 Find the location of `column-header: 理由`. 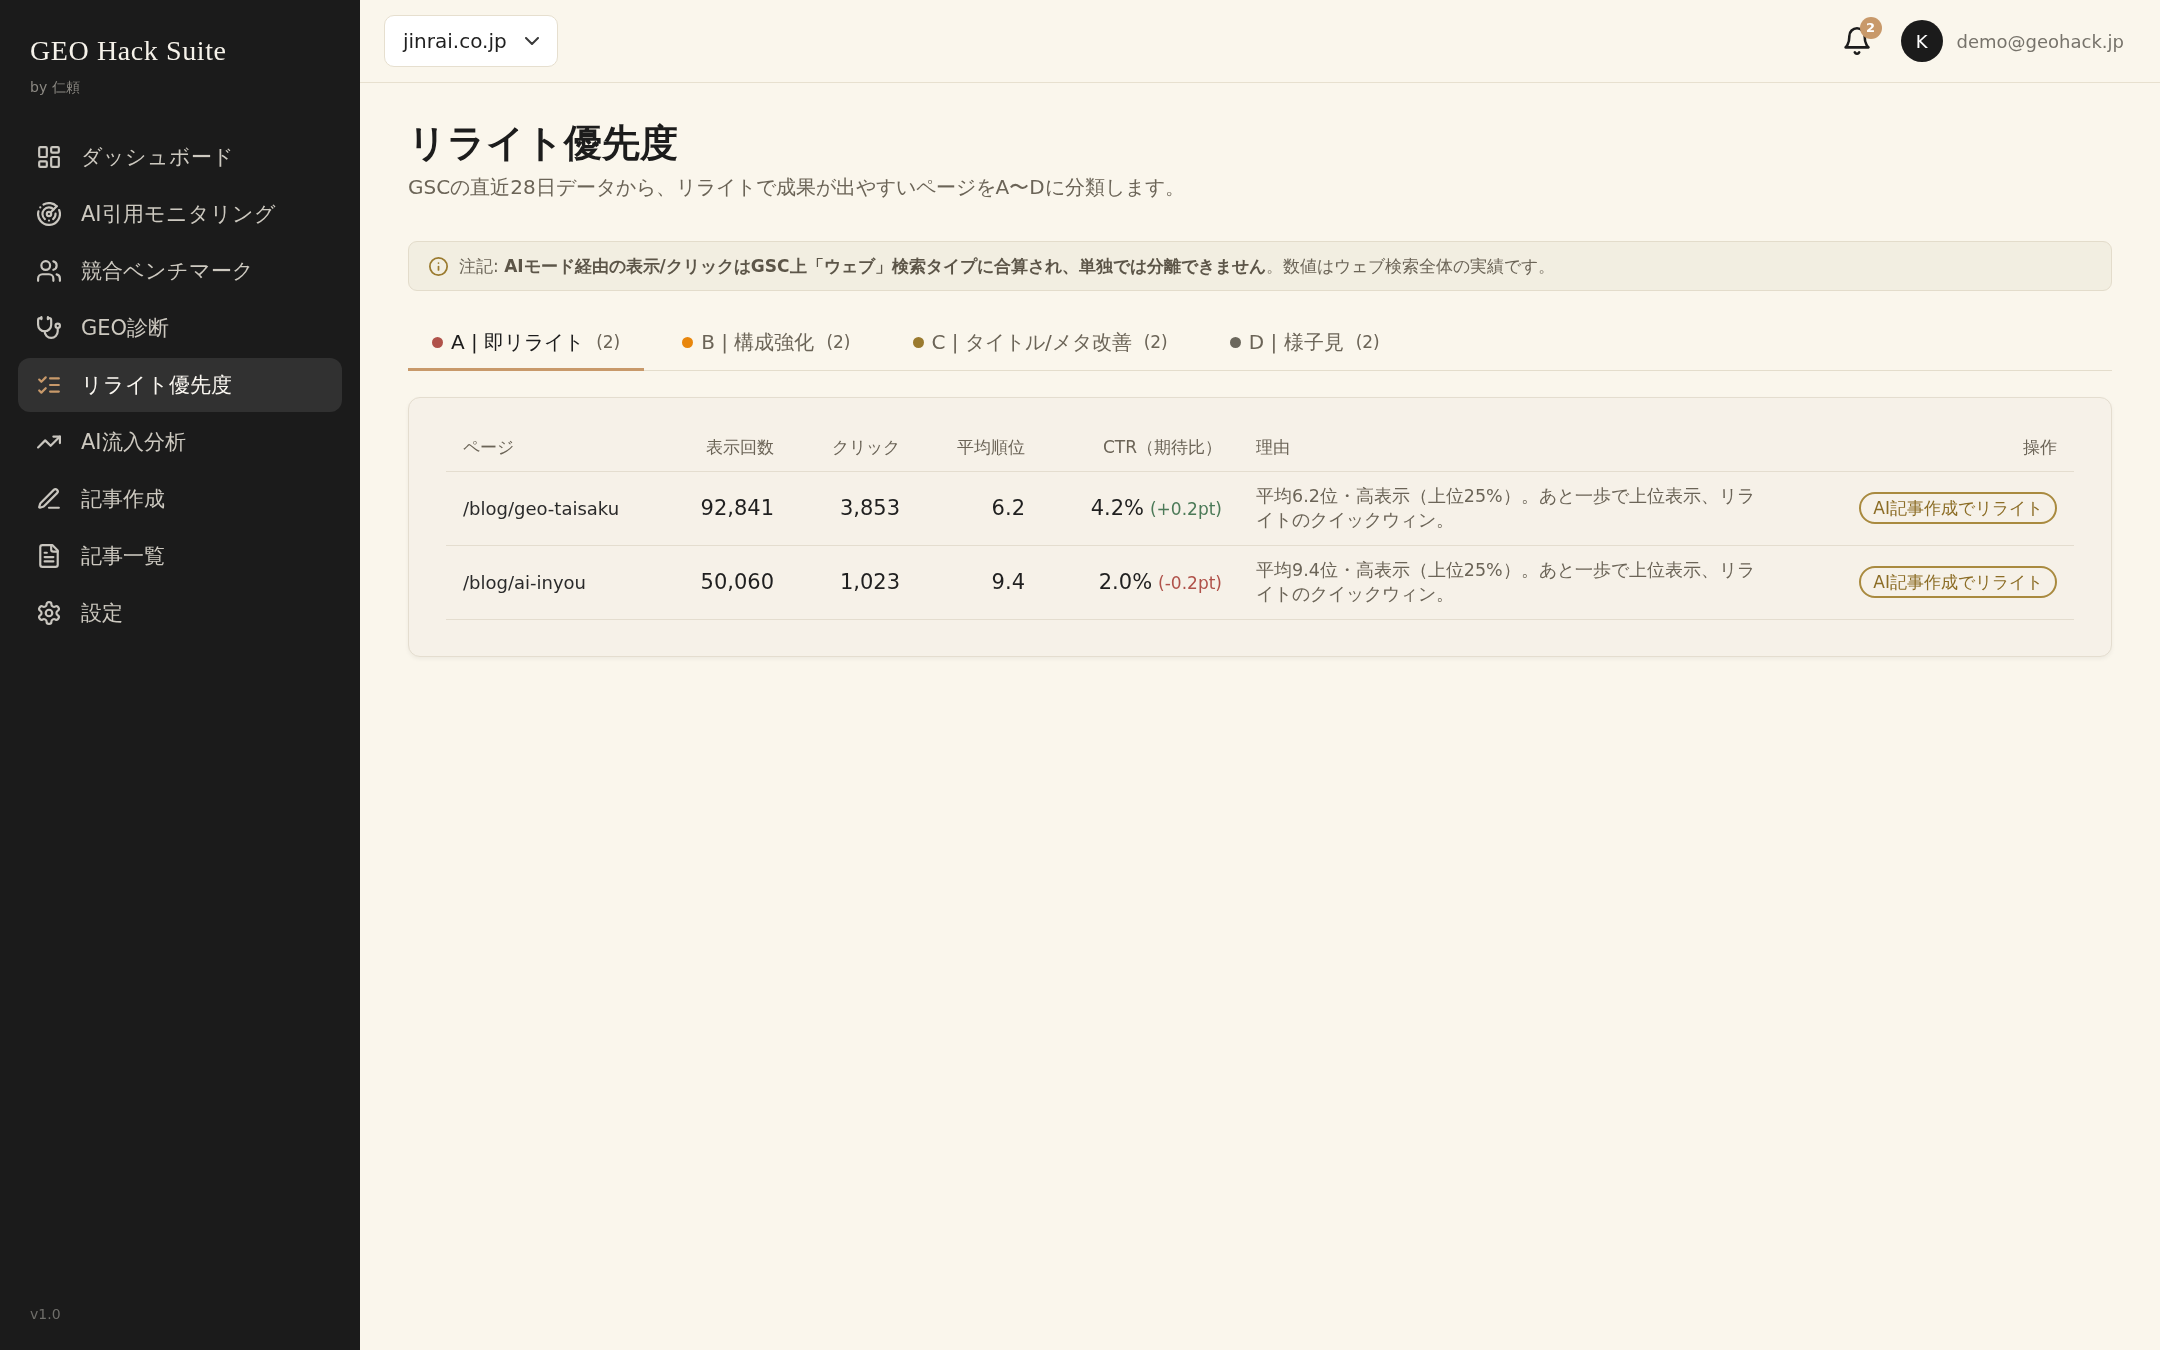

column-header: 理由 is located at coordinates (1514, 447).